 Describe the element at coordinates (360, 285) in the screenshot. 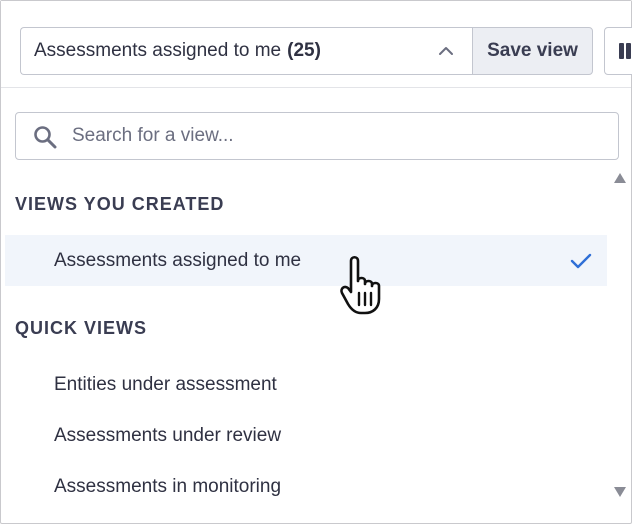

I see `hand-pointer-cursor-icon` at that location.